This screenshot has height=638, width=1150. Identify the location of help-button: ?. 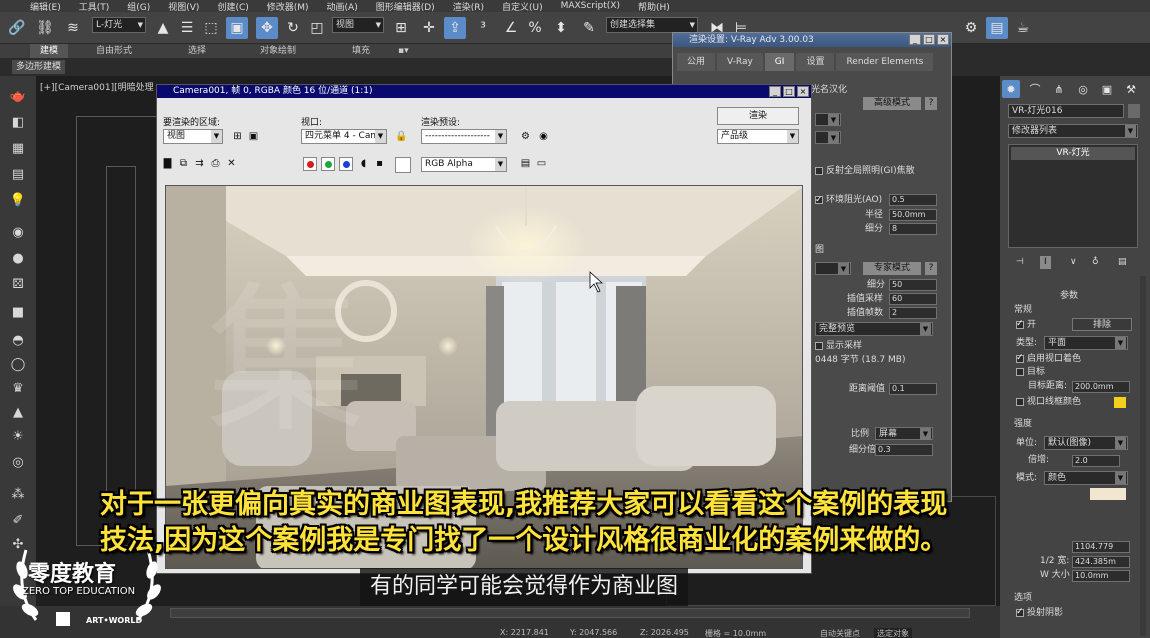
(931, 103).